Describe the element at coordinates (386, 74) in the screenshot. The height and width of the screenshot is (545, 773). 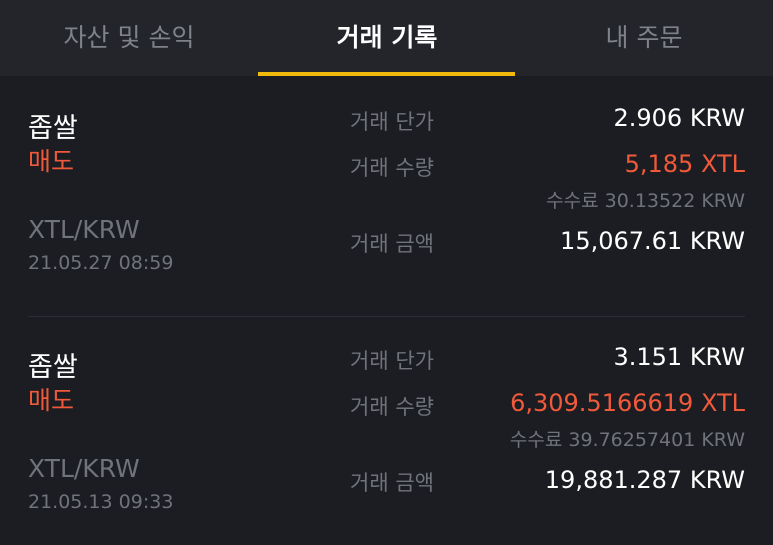
I see `active-tab-indicator` at that location.